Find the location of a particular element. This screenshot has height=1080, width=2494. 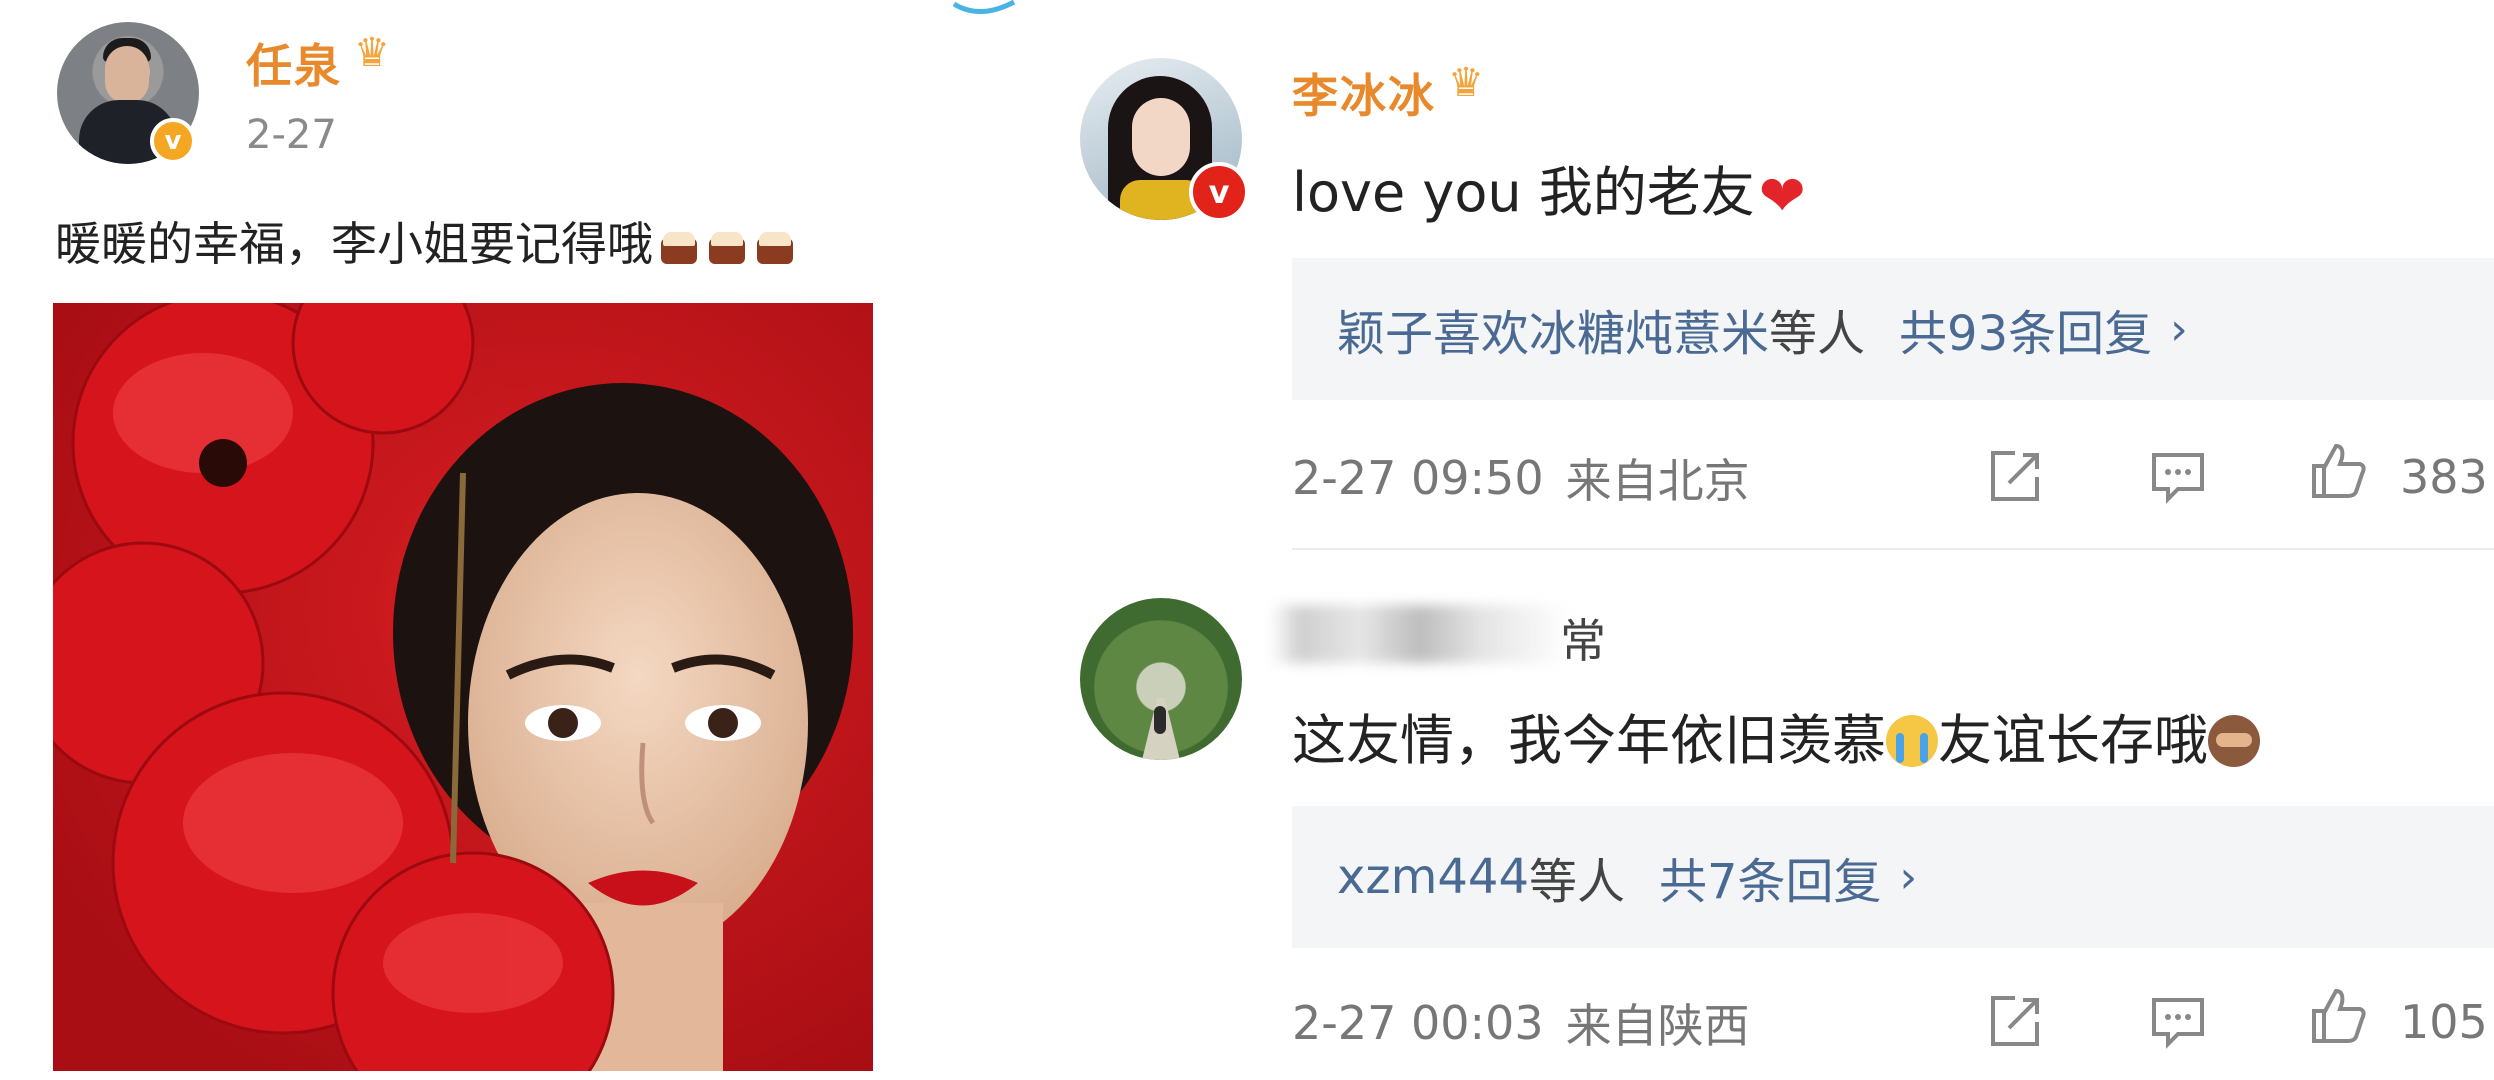

comment-2-text-part2: 友谊长存哦 is located at coordinates (2073, 740).